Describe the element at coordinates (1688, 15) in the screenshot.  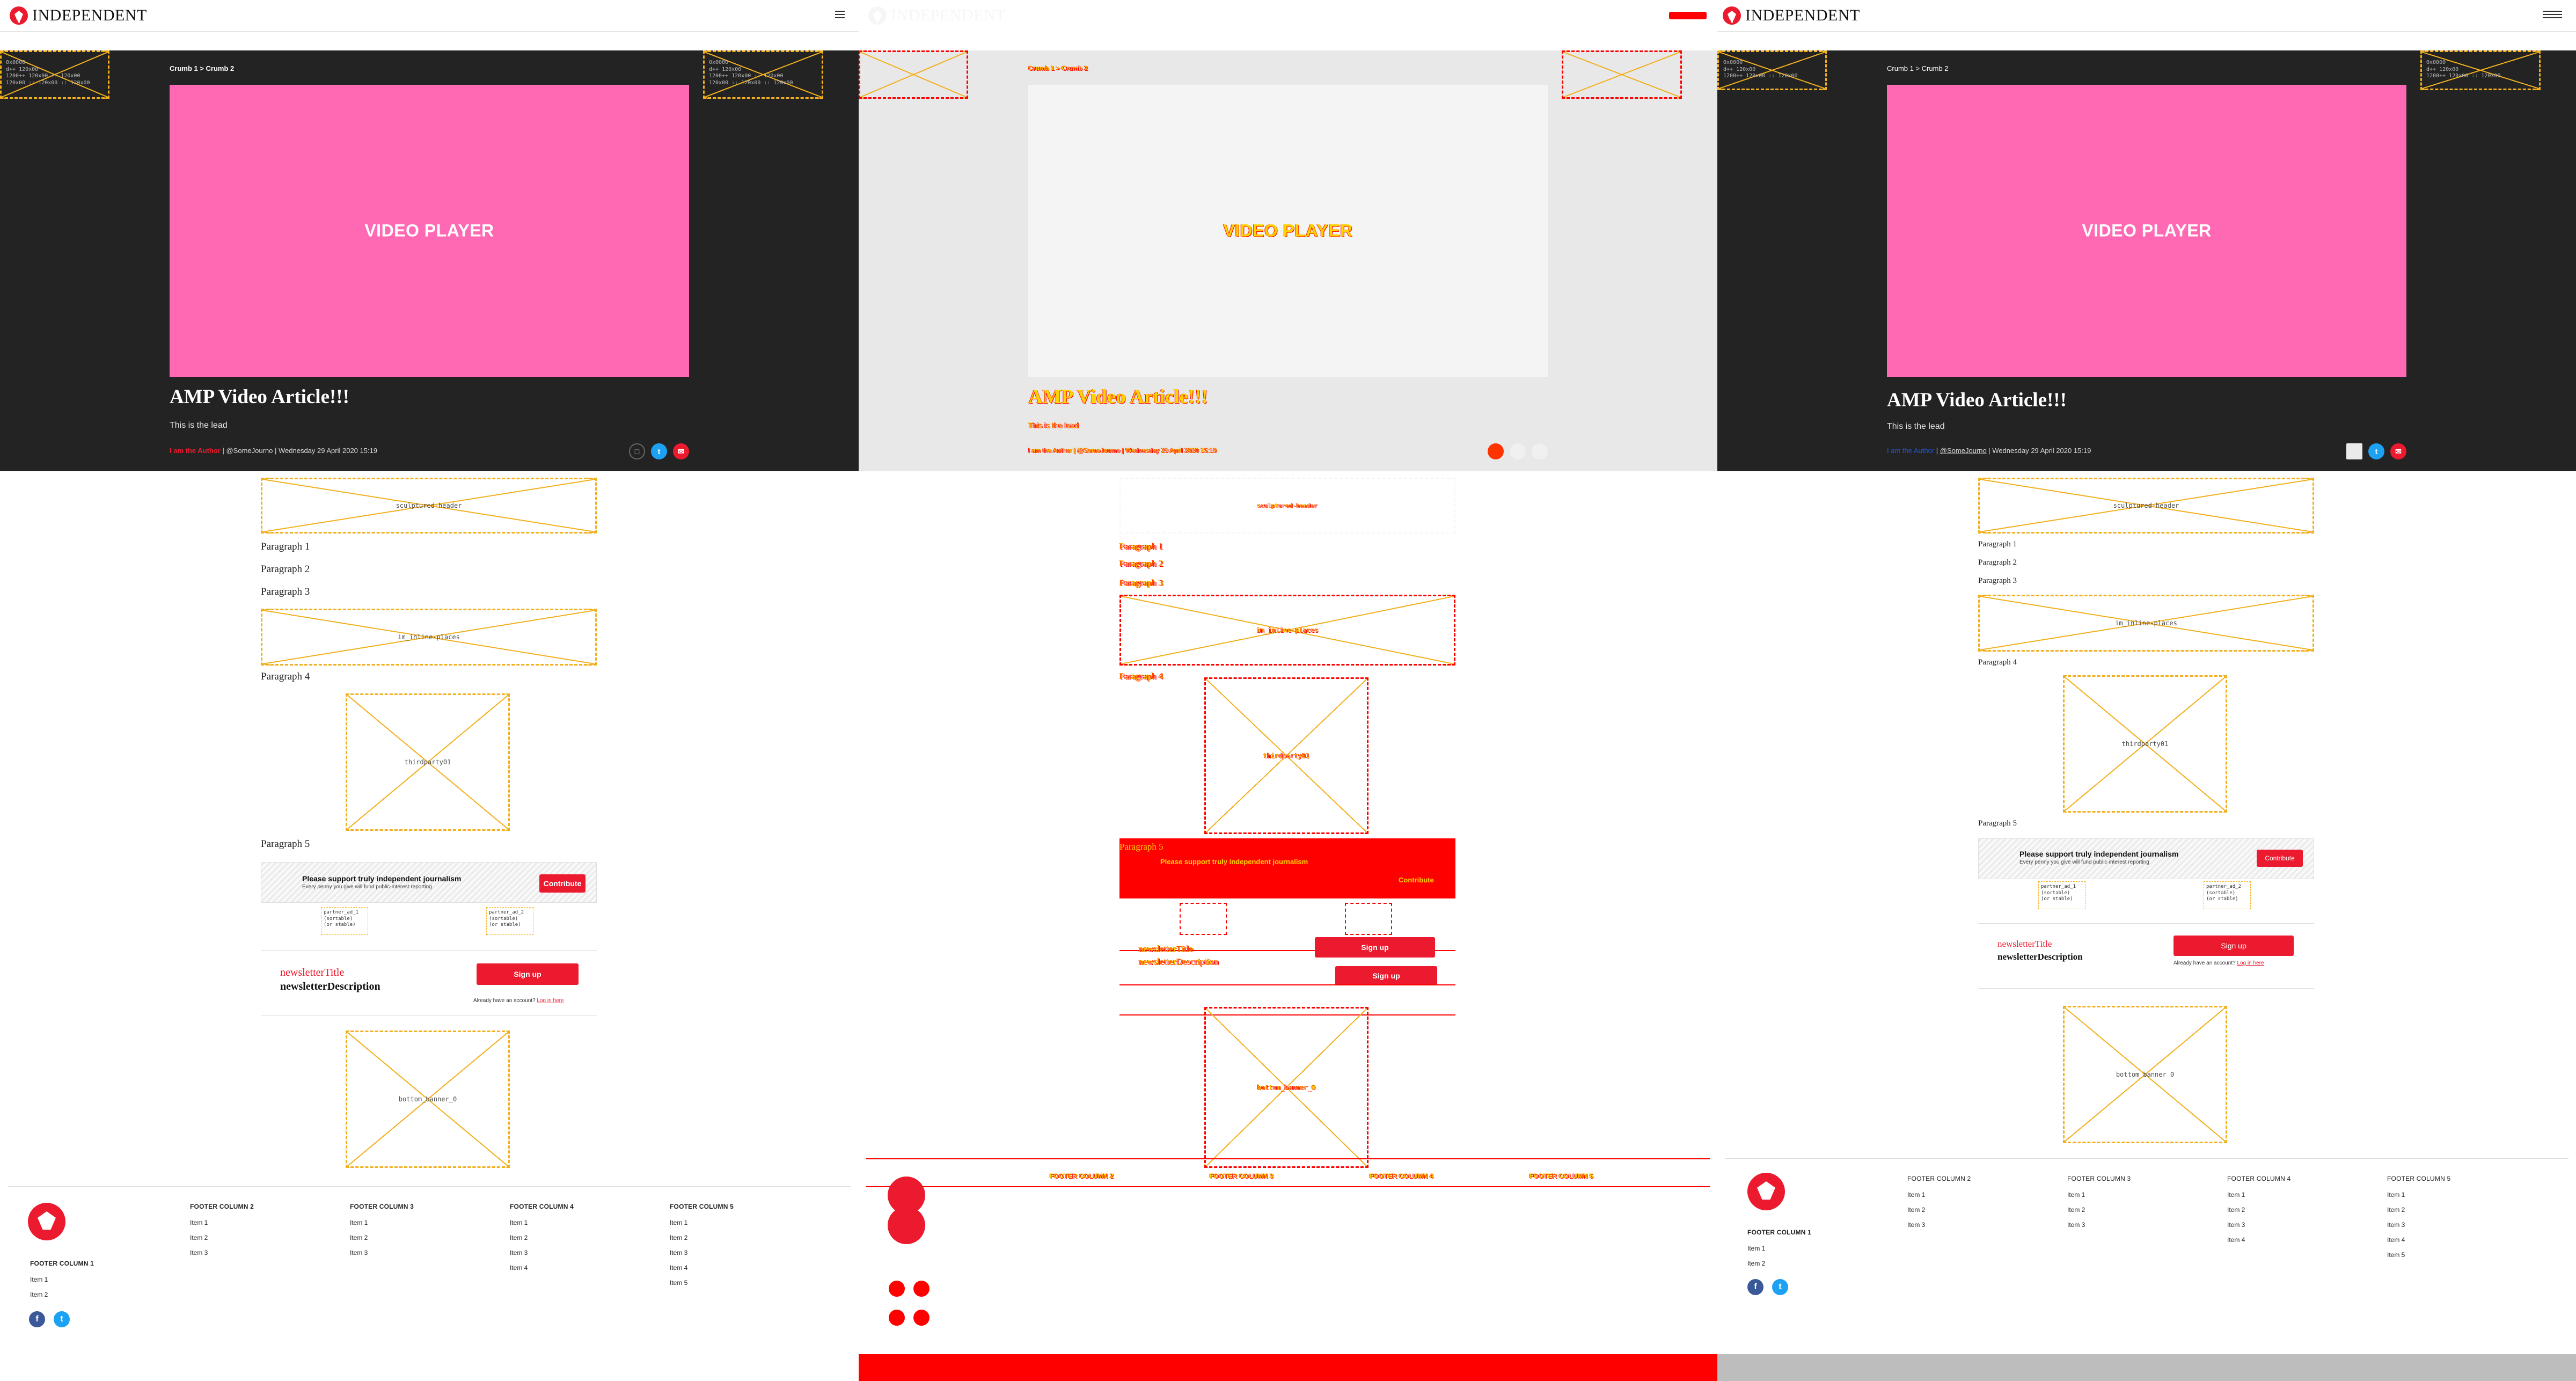
I see `menu-diff-marker` at that location.